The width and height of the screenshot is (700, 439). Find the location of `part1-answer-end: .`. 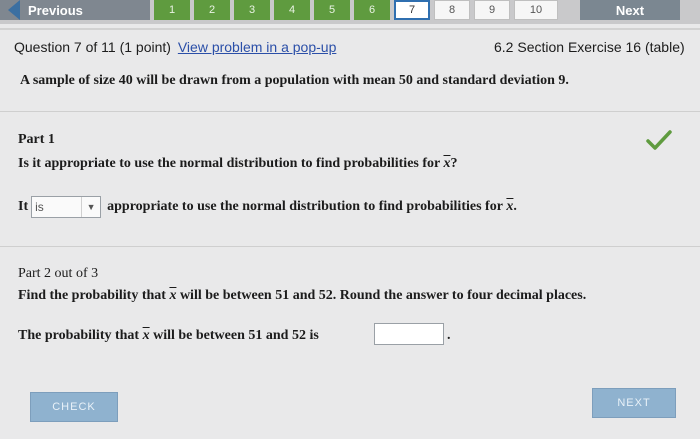

part1-answer-end: . is located at coordinates (515, 206).